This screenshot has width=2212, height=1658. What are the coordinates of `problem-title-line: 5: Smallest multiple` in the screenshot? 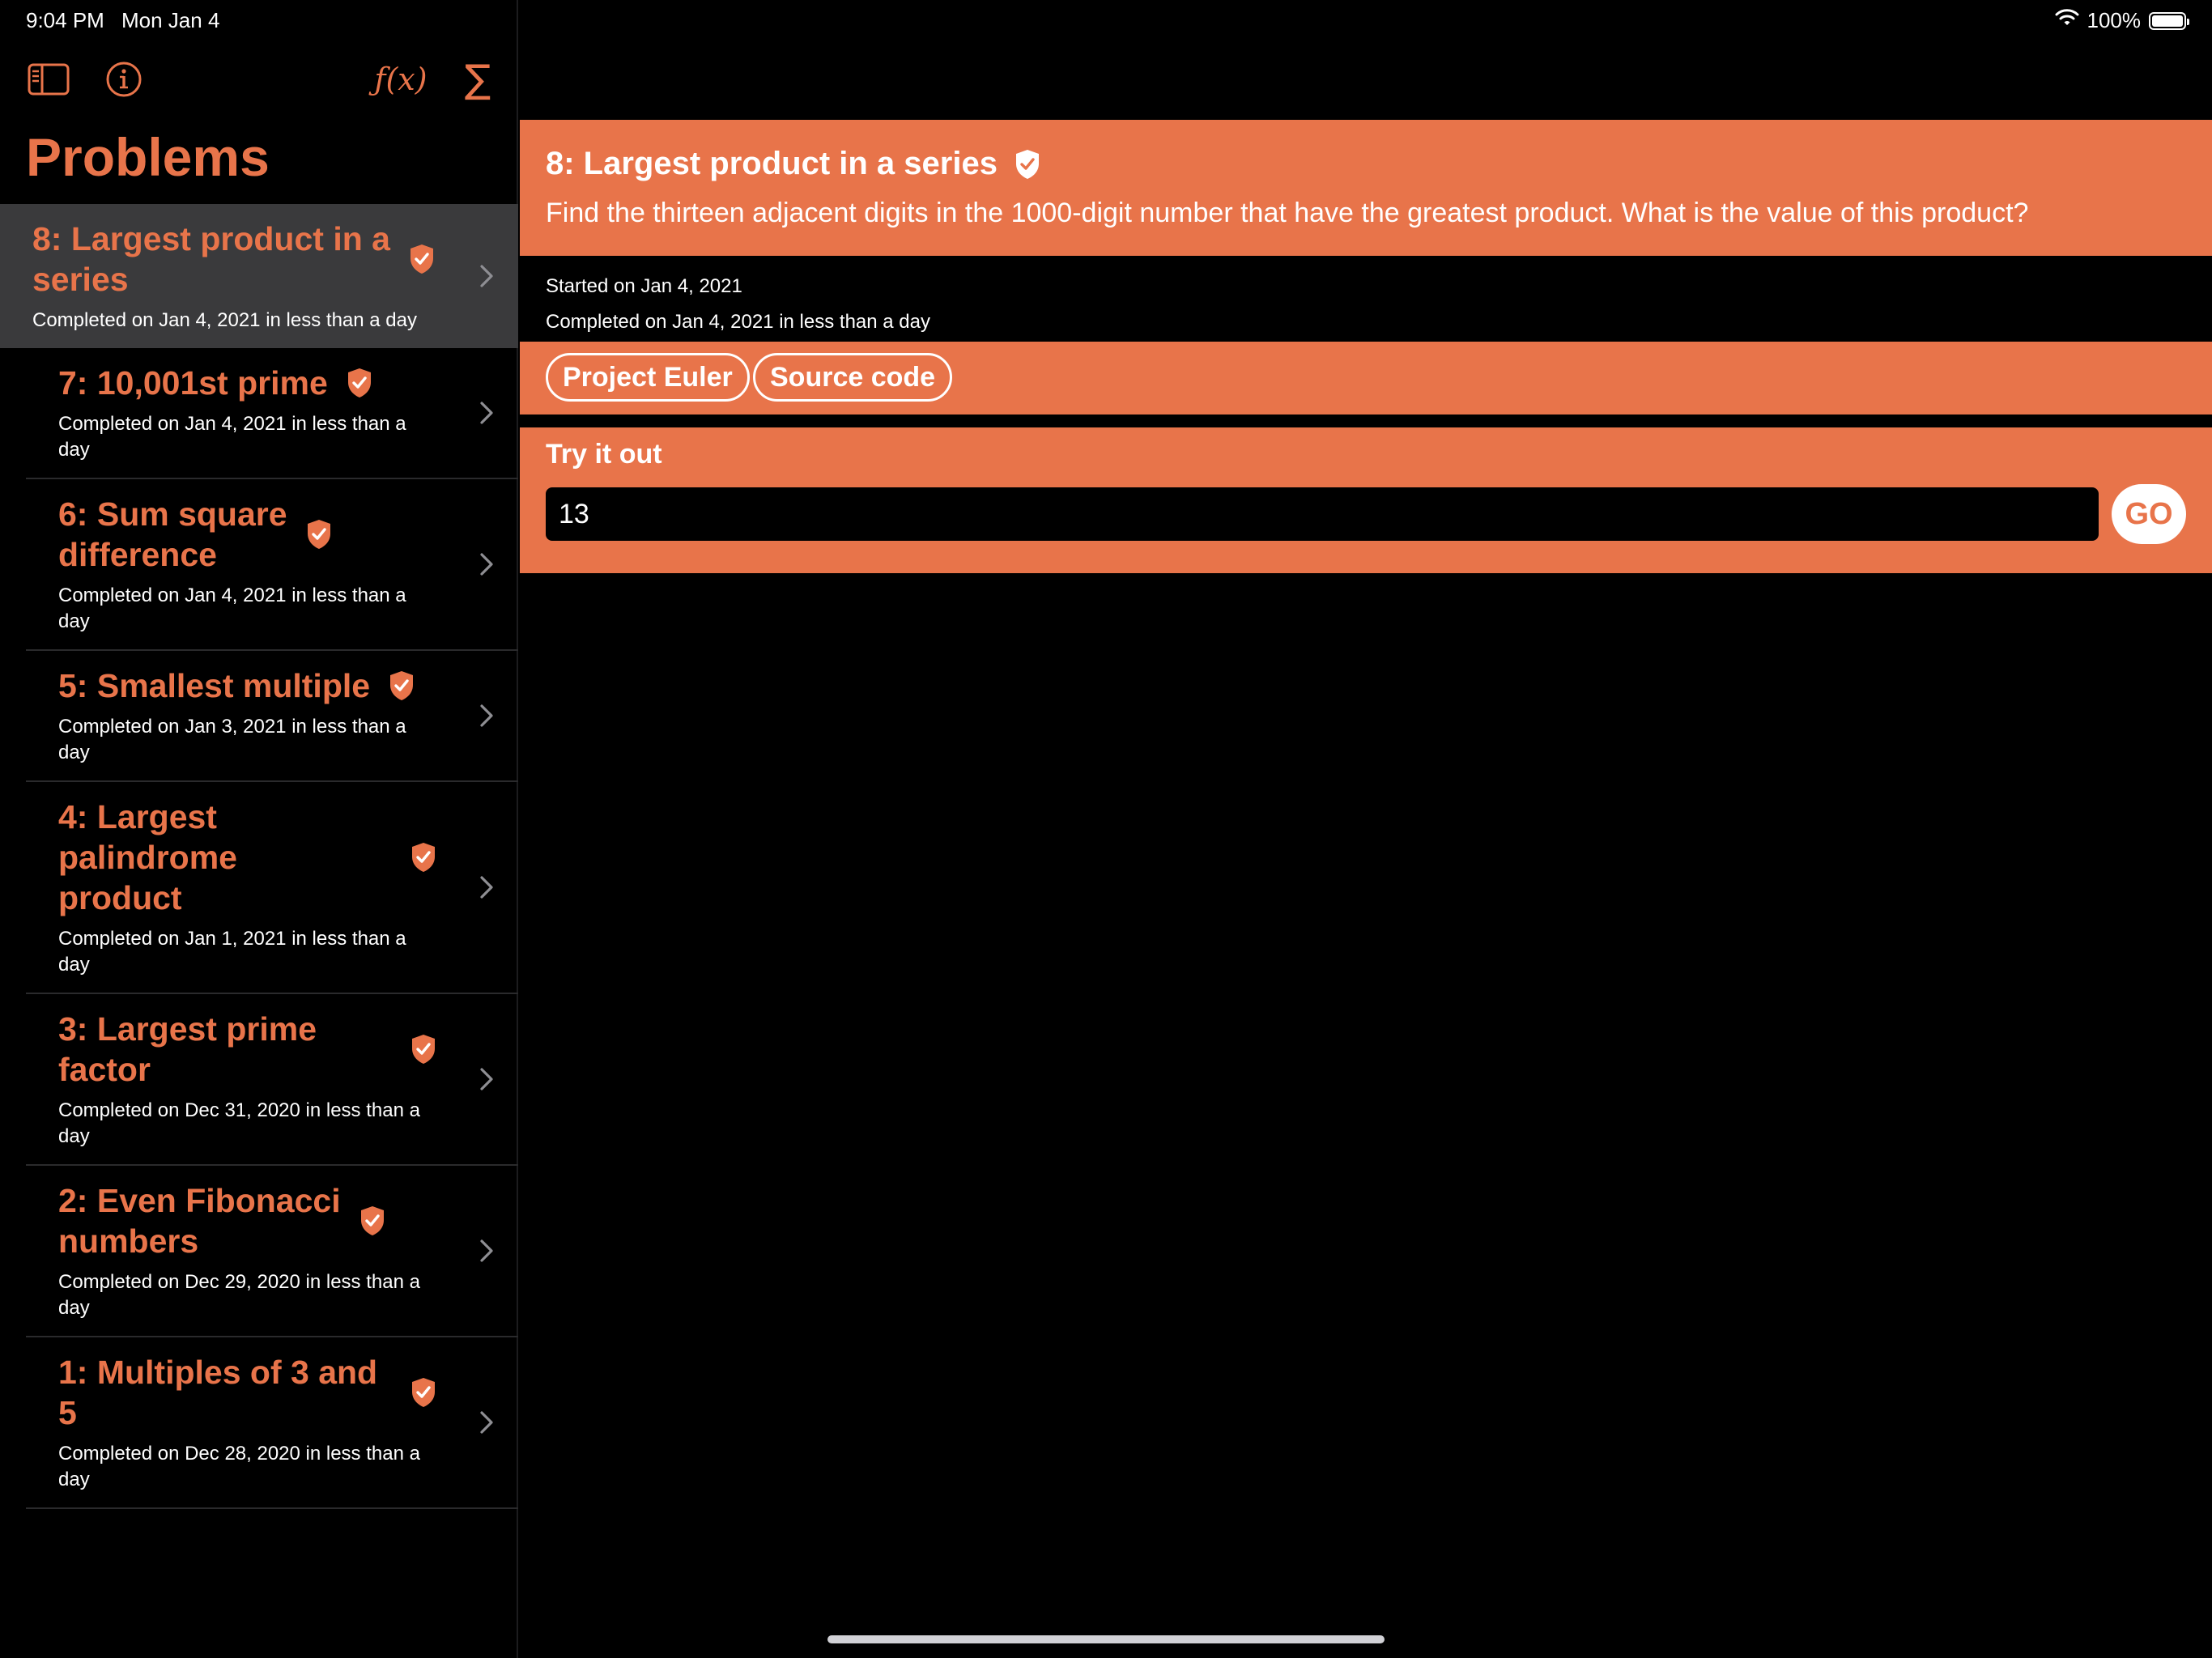 It's located at (215, 685).